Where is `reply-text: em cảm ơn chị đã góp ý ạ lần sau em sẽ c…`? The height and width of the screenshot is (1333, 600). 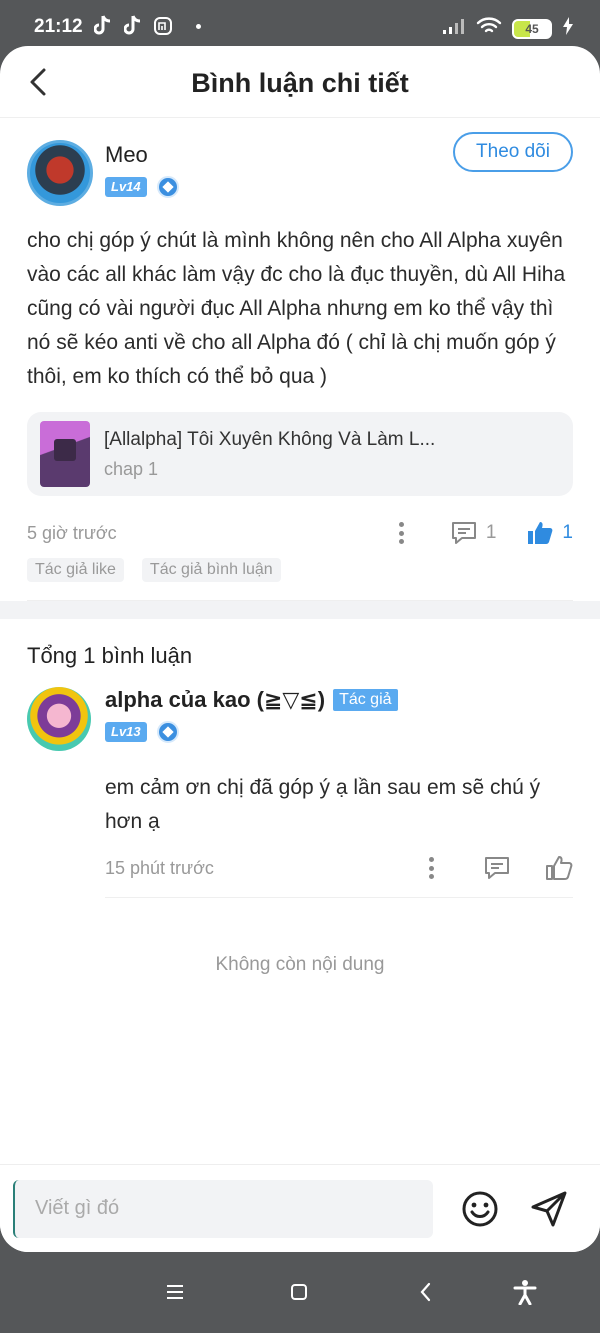
reply-text: em cảm ơn chị đã góp ý ạ lần sau em sẽ c… is located at coordinates (323, 804).